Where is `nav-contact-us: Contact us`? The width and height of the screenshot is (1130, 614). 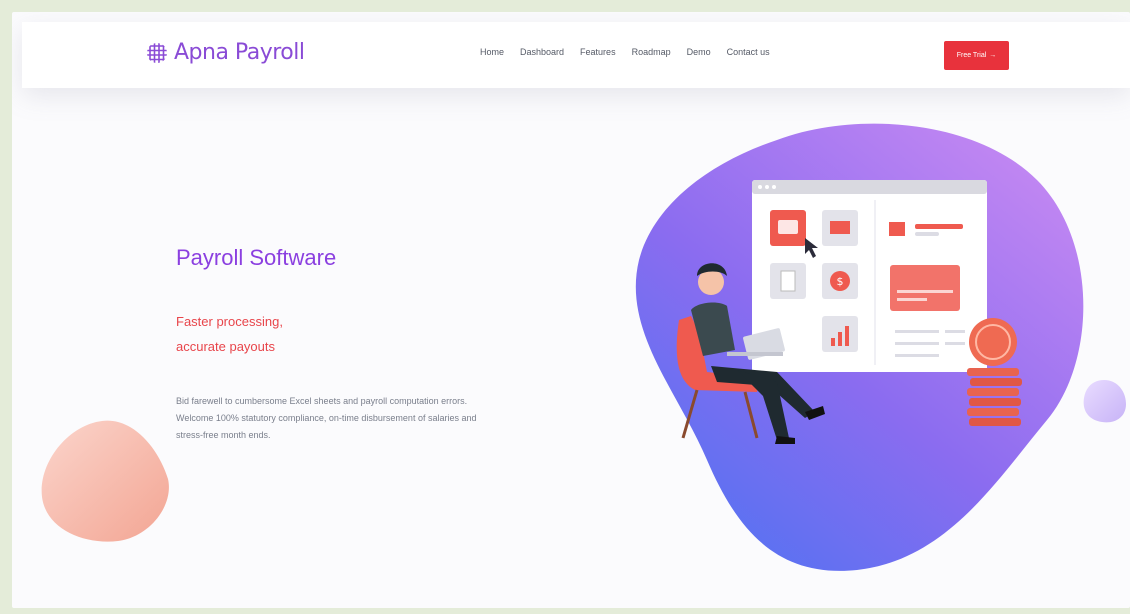
nav-contact-us: Contact us is located at coordinates (748, 52).